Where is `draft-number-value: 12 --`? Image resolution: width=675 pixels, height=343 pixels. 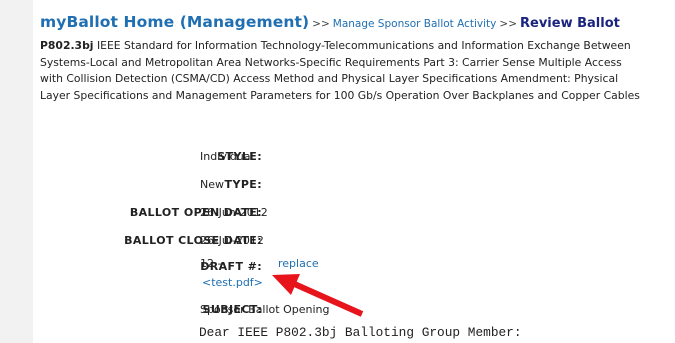 draft-number-value: 12 -- is located at coordinates (213, 263).